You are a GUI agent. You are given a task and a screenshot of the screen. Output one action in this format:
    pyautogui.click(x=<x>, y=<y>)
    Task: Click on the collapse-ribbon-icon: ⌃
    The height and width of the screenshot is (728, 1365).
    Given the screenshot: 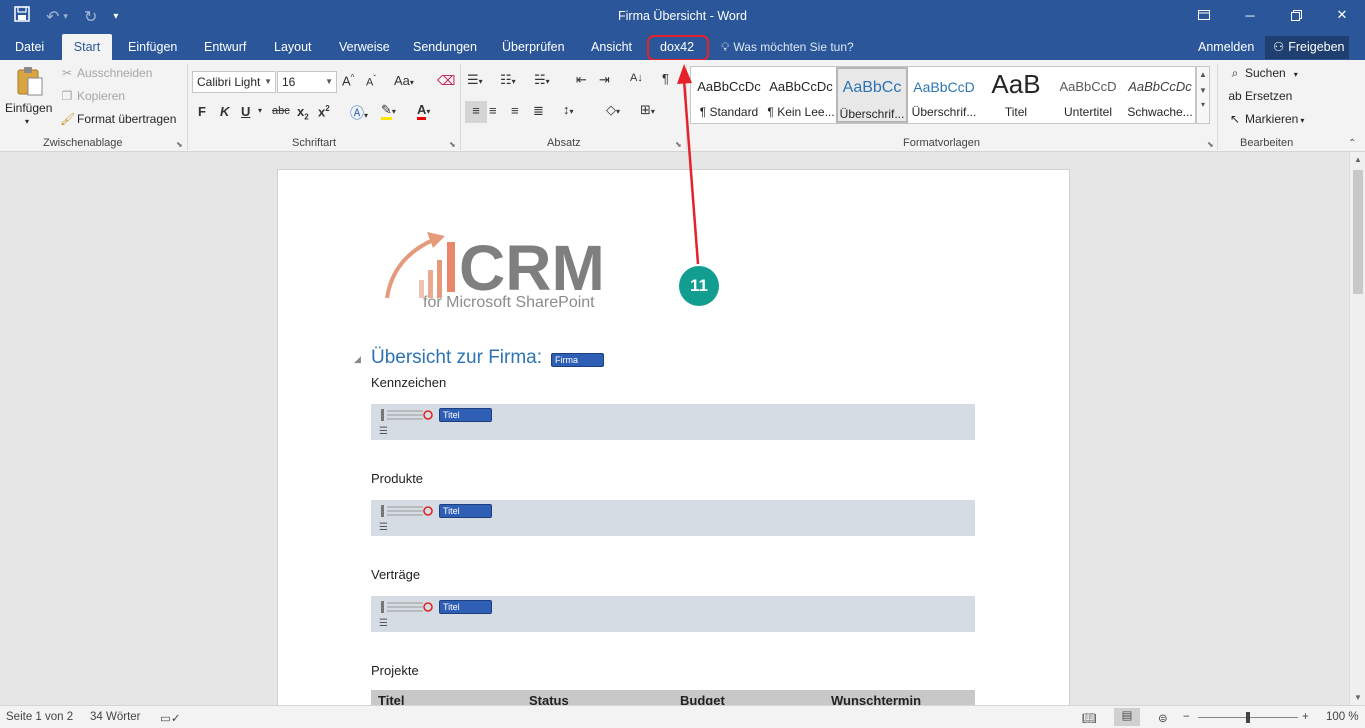 What is the action you would take?
    pyautogui.click(x=1352, y=143)
    